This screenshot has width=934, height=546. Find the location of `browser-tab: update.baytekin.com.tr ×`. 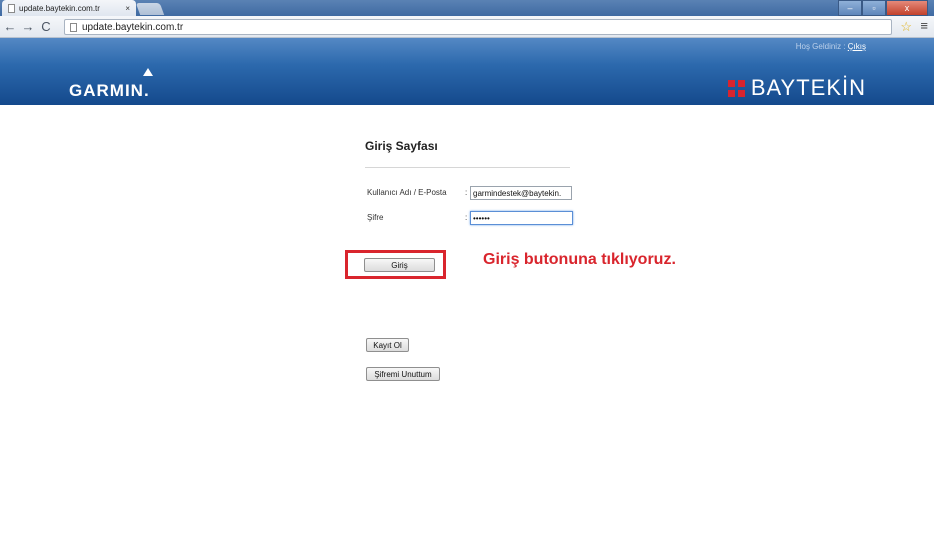

browser-tab: update.baytekin.com.tr × is located at coordinates (69, 8).